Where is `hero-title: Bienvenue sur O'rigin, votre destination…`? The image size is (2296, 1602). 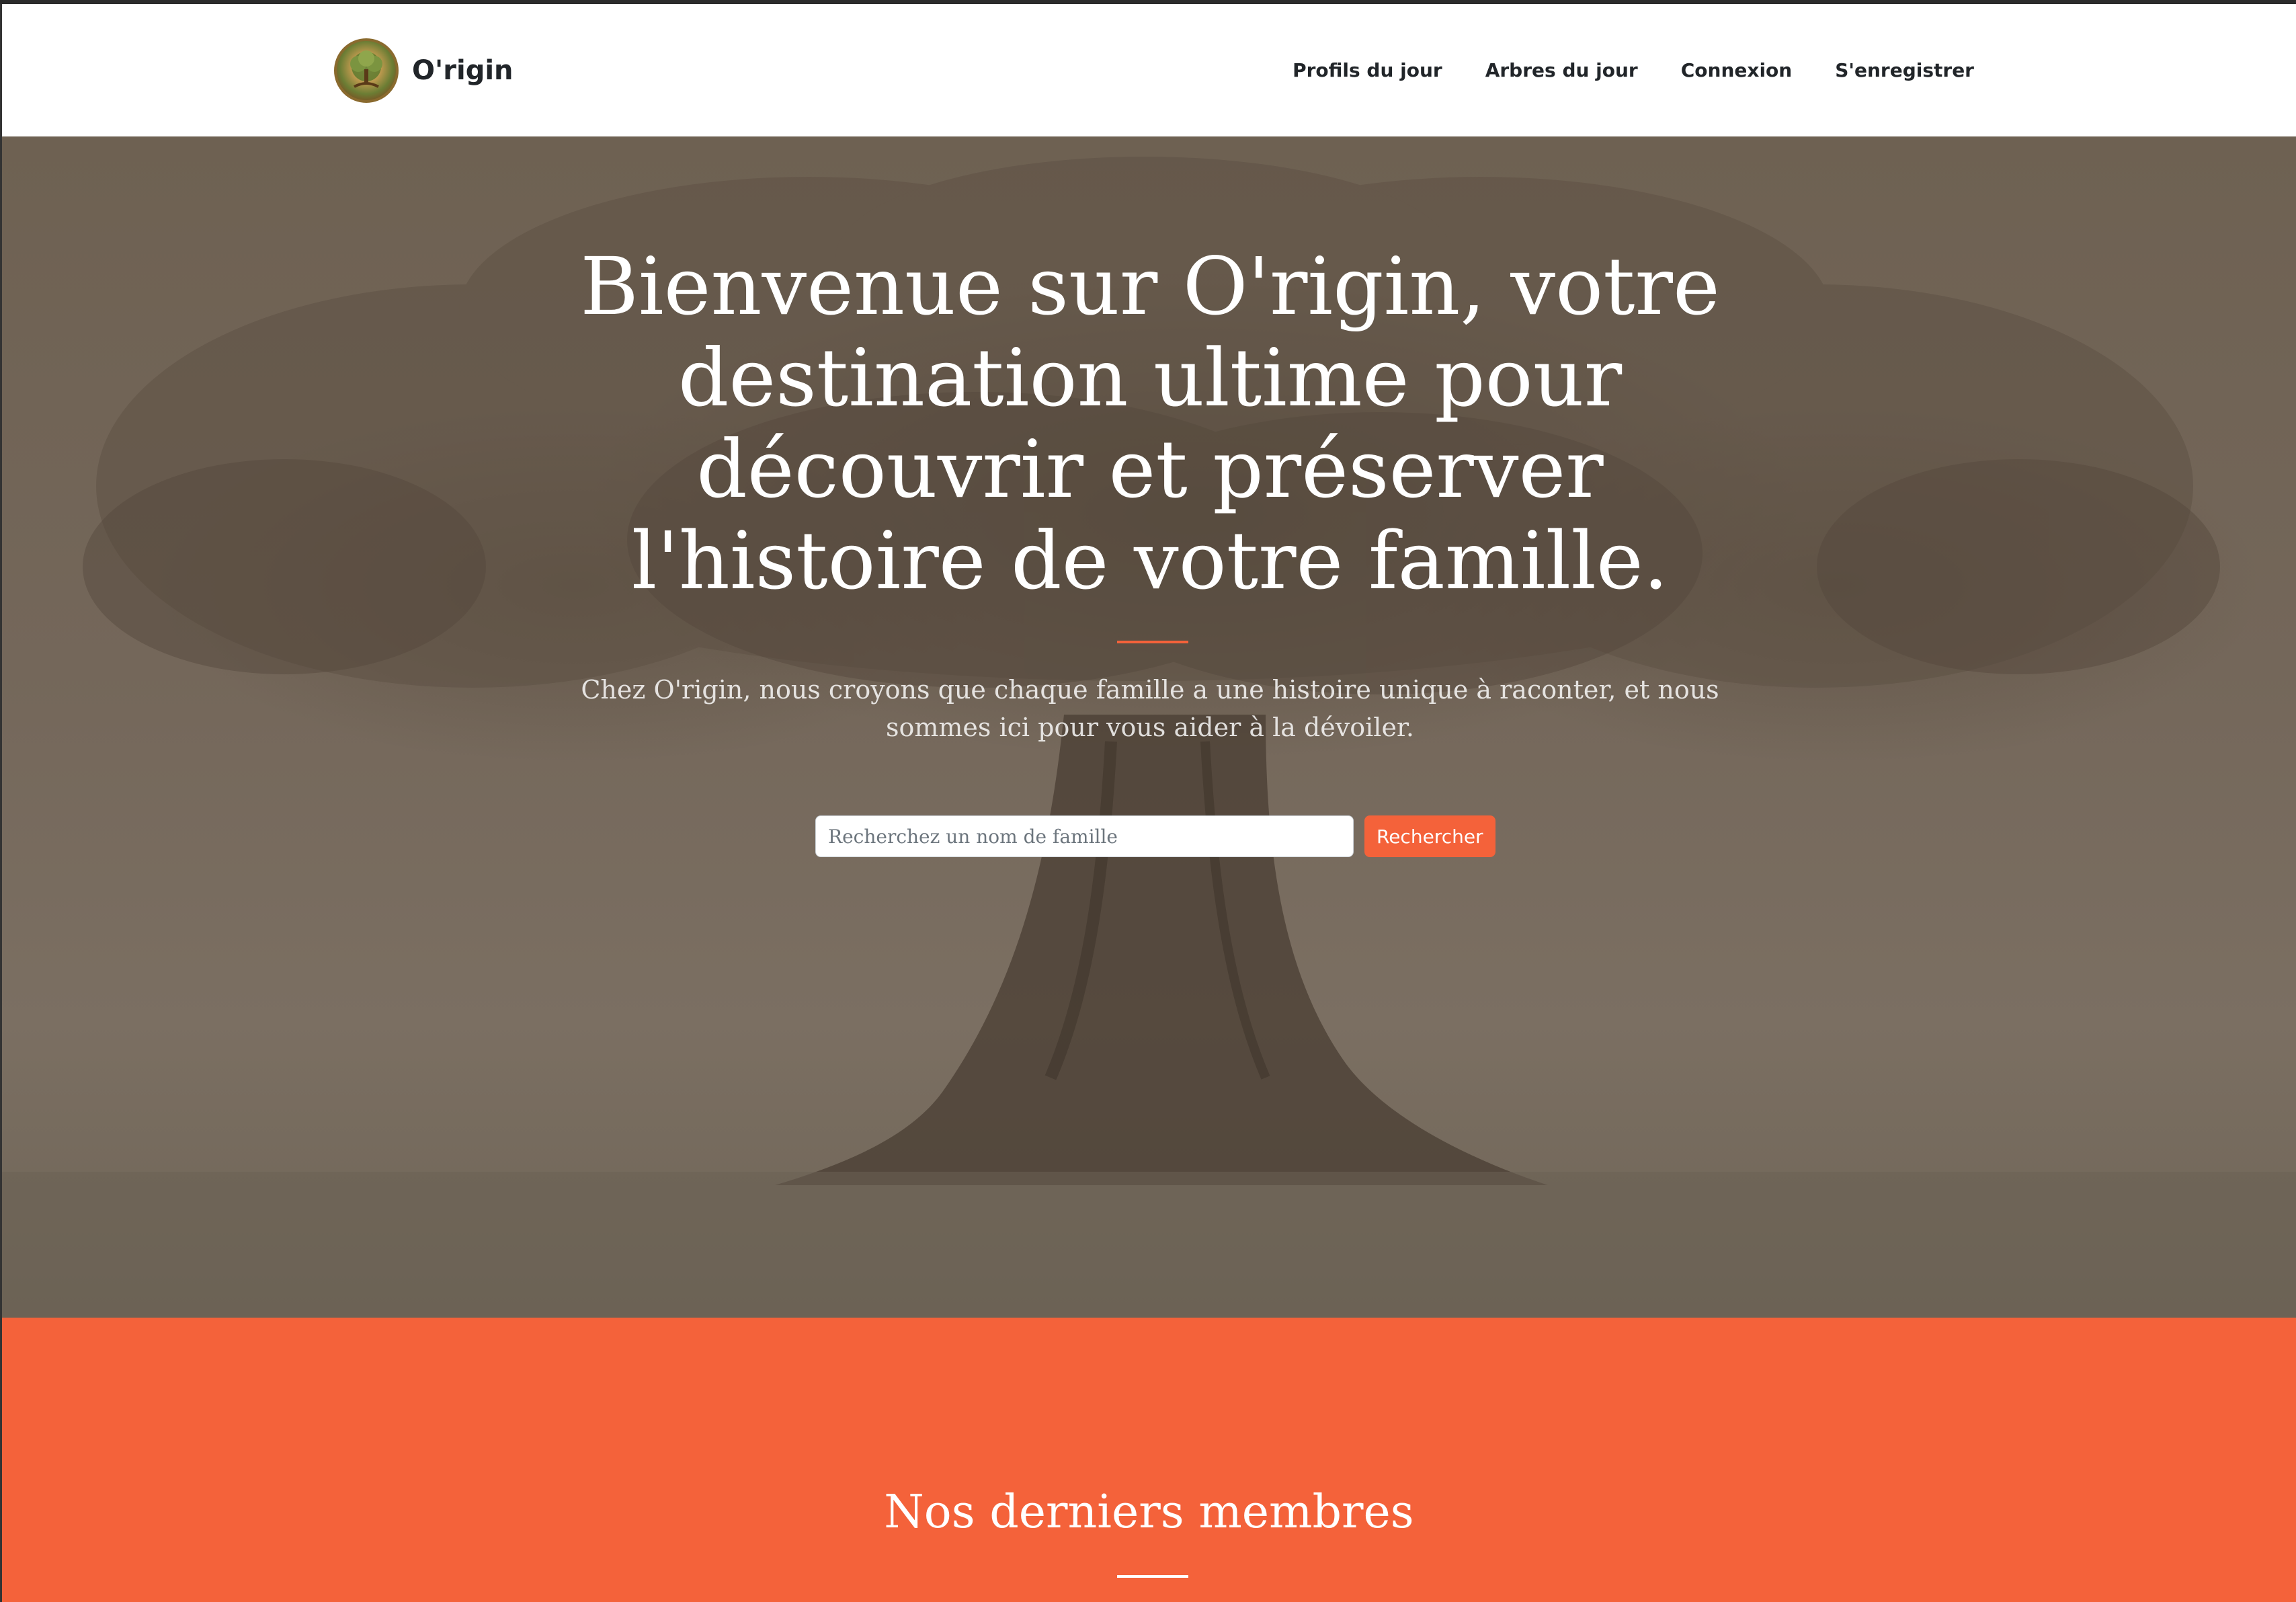
hero-title: Bienvenue sur O'rigin, votre destination… is located at coordinates (1150, 423).